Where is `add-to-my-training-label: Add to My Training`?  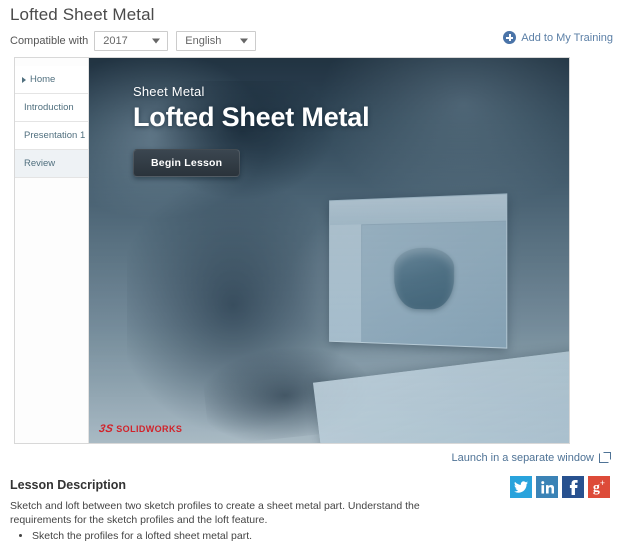 add-to-my-training-label: Add to My Training is located at coordinates (567, 37).